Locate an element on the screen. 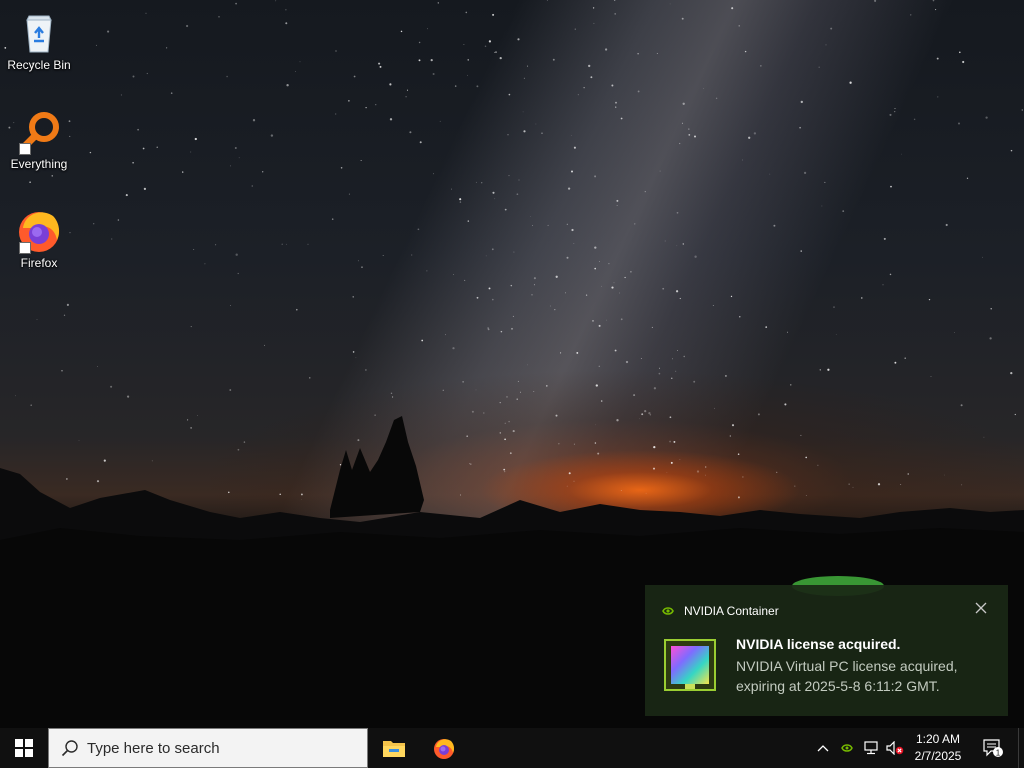 The image size is (1024, 768). desktop-icon-everything: Everything is located at coordinates (39, 147).